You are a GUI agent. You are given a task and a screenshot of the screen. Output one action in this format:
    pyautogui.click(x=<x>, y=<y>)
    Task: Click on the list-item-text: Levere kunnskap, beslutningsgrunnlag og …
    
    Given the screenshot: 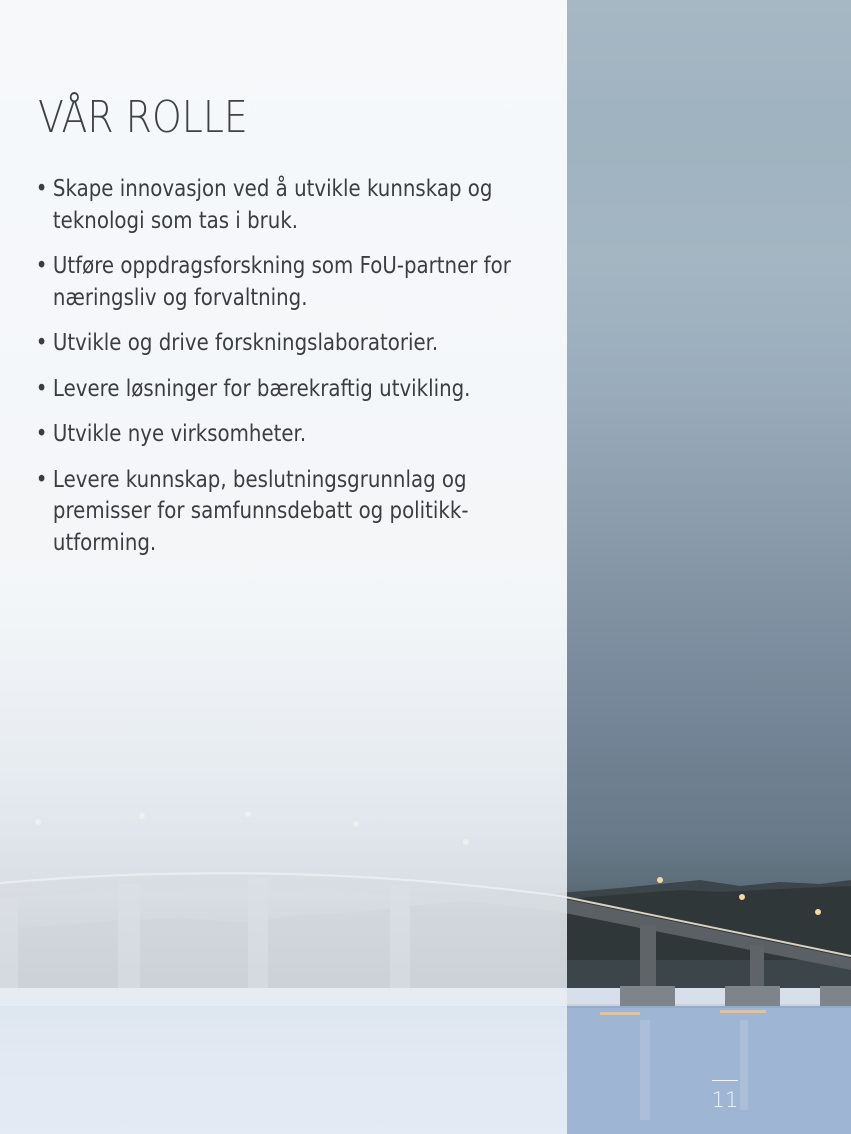 What is the action you would take?
    pyautogui.click(x=260, y=511)
    